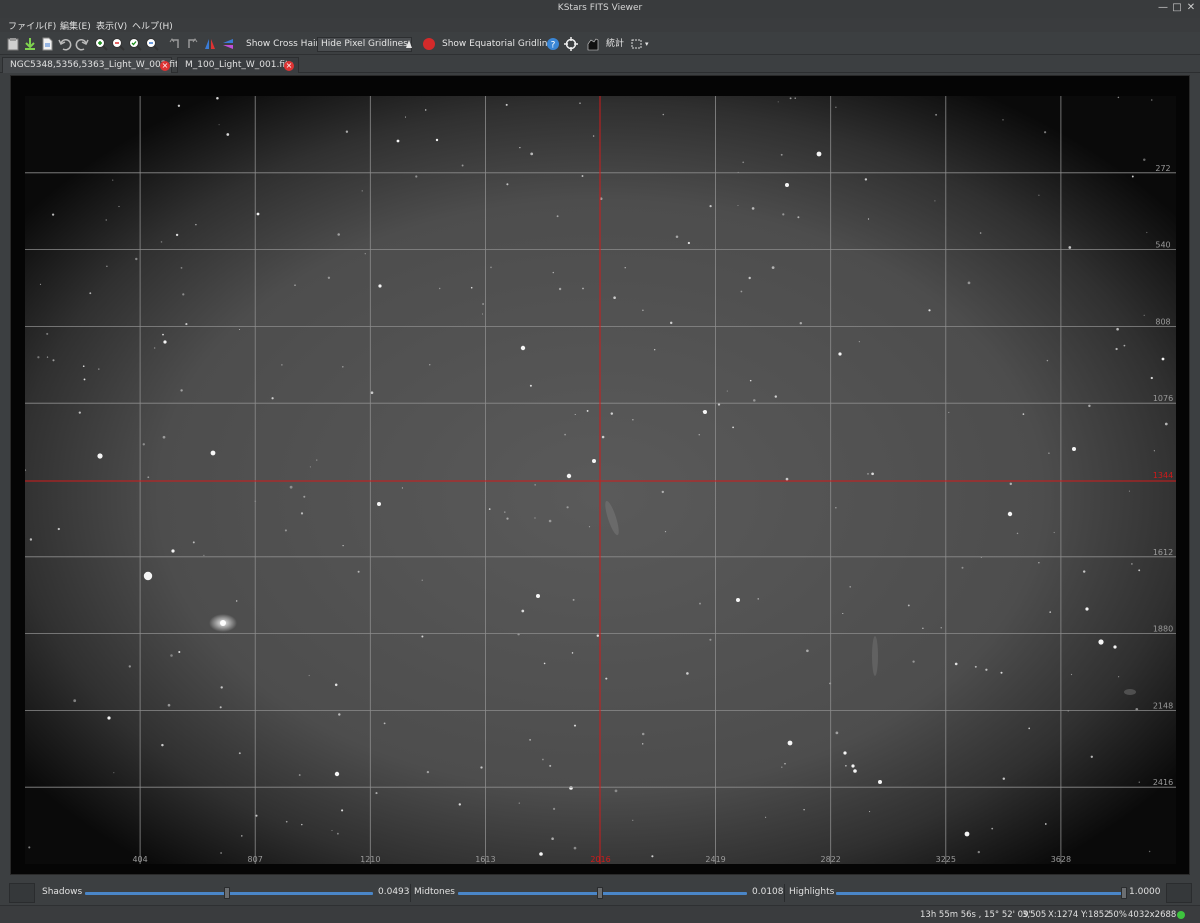 The height and width of the screenshot is (923, 1200). What do you see at coordinates (593, 44) in the screenshot?
I see `histogram-icon` at bounding box center [593, 44].